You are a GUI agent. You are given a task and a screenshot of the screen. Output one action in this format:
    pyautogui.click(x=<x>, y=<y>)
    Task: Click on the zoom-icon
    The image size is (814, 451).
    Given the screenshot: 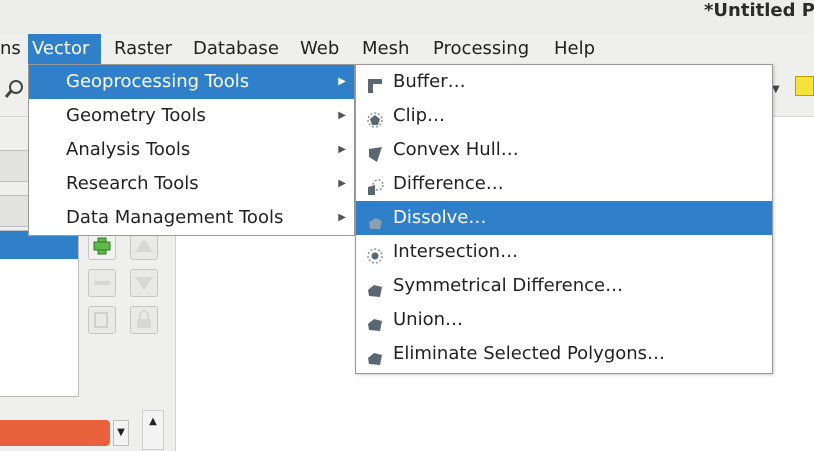 What is the action you would take?
    pyautogui.click(x=14, y=88)
    